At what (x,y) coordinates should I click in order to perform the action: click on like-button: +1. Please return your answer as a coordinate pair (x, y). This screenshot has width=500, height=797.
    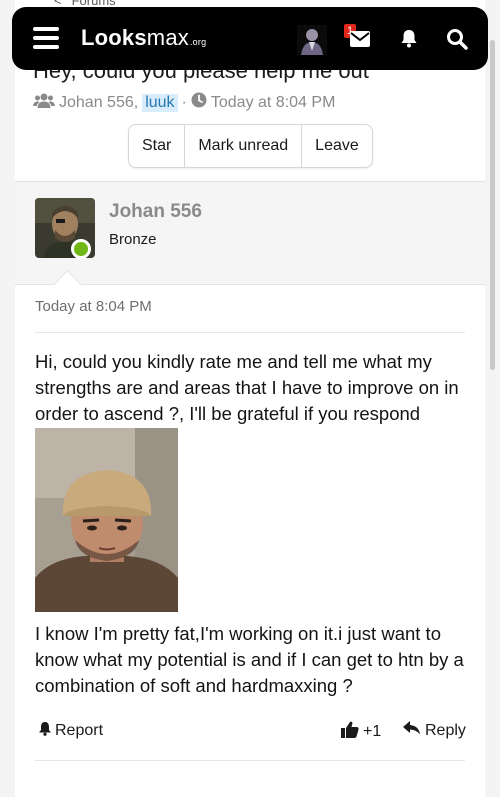
    Looking at the image, I should click on (361, 732).